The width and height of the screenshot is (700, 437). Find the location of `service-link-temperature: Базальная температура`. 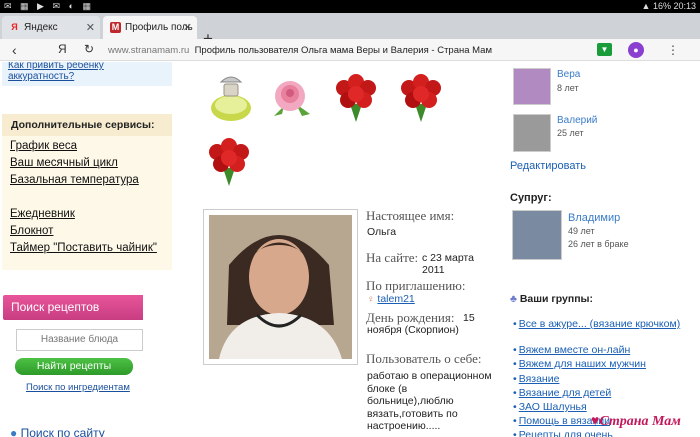

service-link-temperature: Базальная температура is located at coordinates (87, 182).